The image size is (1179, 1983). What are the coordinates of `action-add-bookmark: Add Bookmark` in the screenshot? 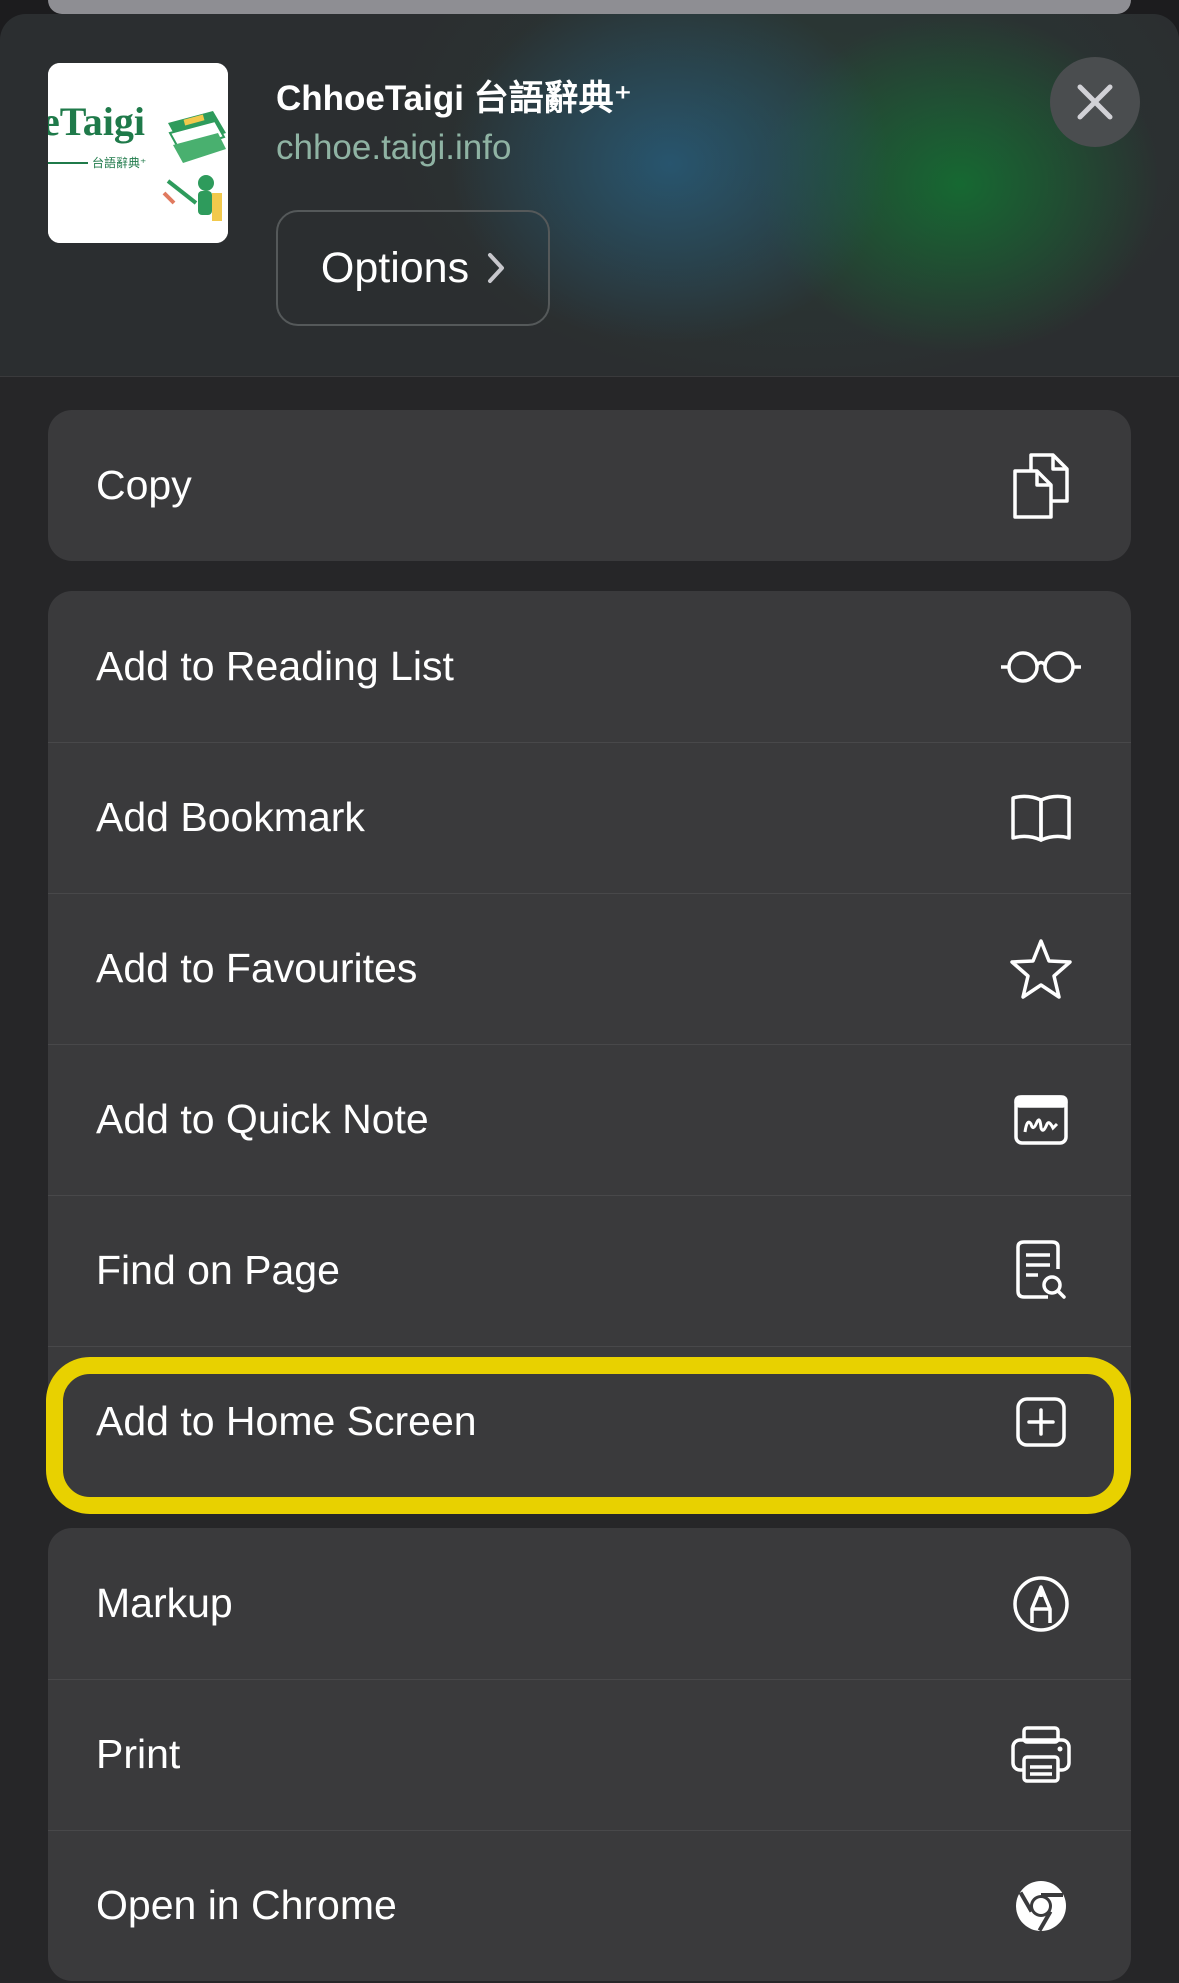 It's located at (589, 817).